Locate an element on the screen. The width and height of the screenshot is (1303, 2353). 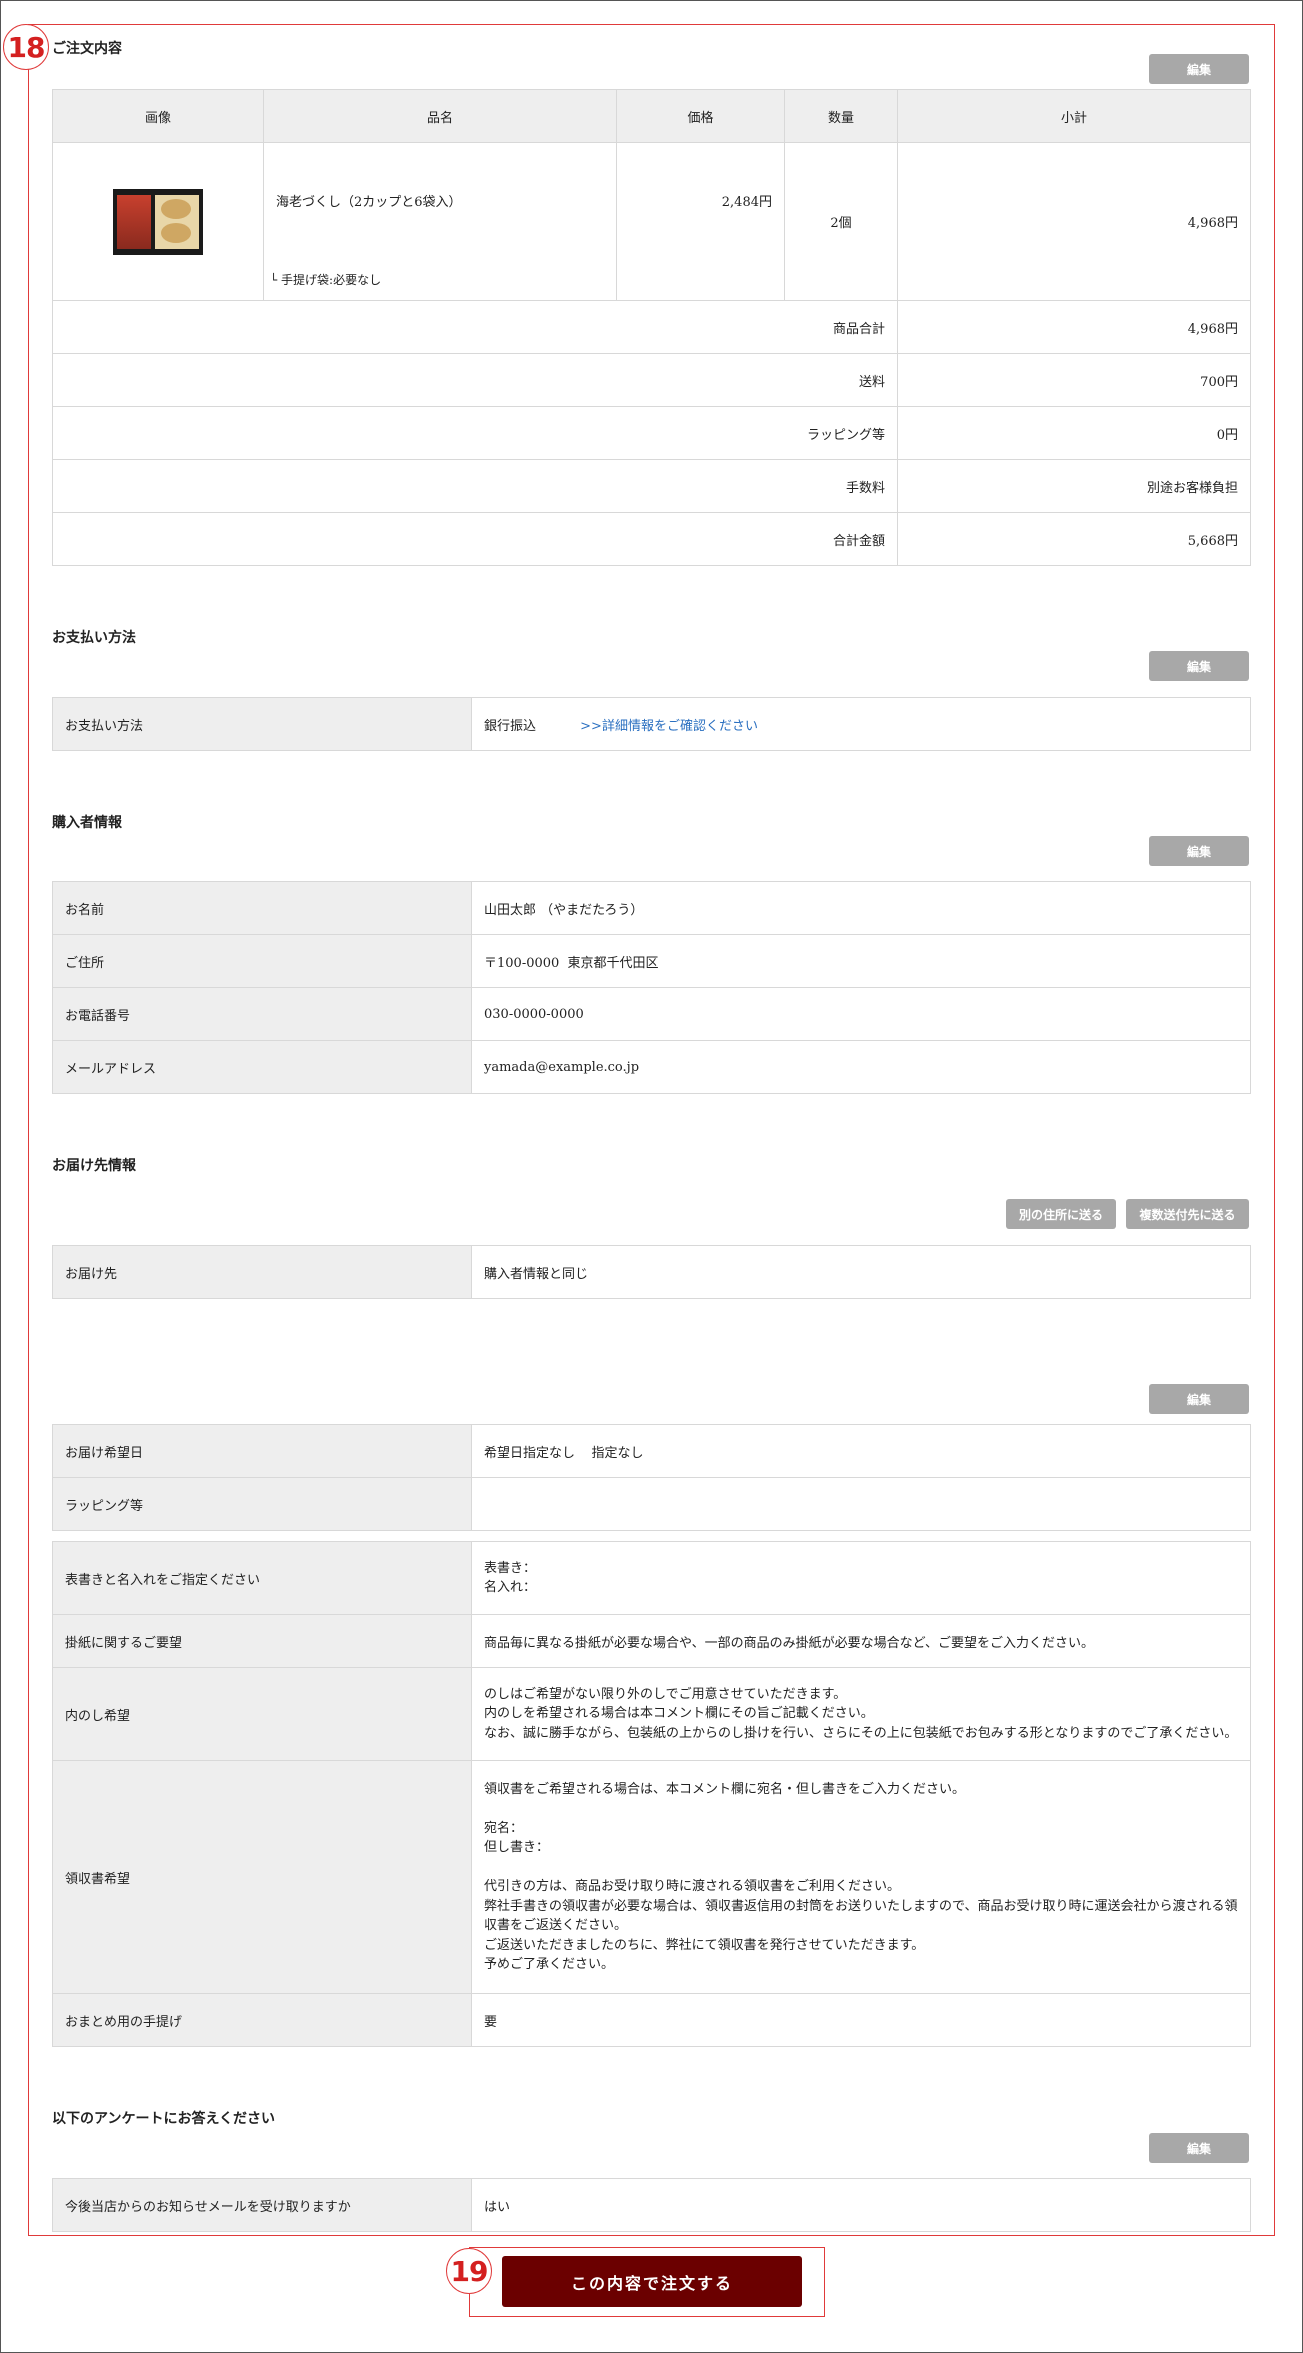
receipt-line: 宛名： is located at coordinates (504, 1828).